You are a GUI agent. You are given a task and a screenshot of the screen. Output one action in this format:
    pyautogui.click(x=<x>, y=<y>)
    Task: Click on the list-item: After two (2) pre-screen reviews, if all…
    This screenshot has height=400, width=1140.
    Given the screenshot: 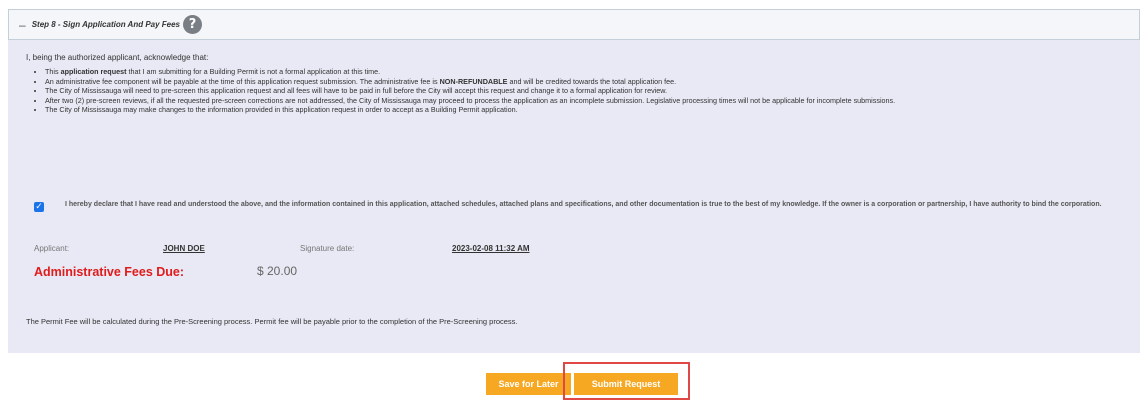 What is the action you would take?
    pyautogui.click(x=590, y=101)
    